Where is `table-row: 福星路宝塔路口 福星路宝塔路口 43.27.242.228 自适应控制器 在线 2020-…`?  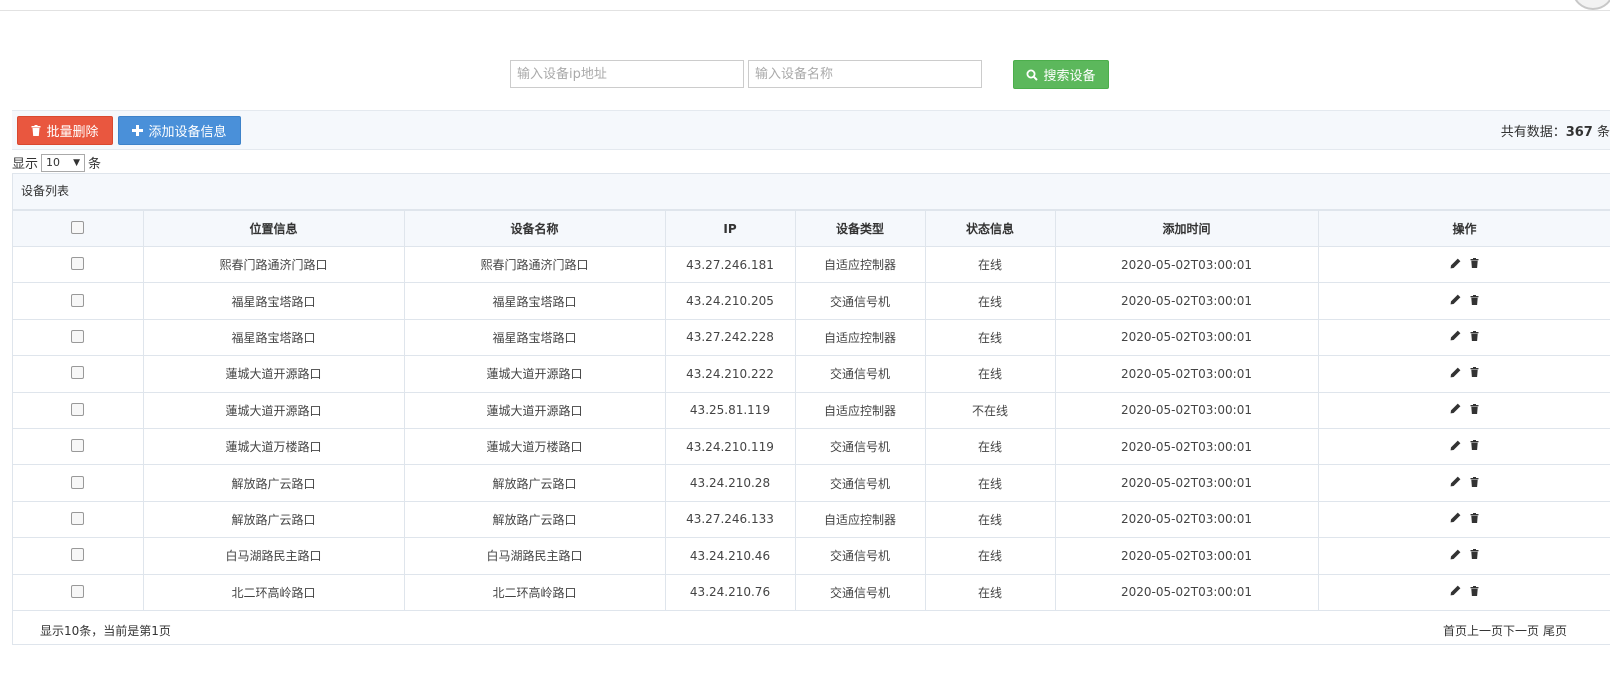
table-row: 福星路宝塔路口 福星路宝塔路口 43.27.242.228 自适应控制器 在线 2020-… is located at coordinates (811, 337).